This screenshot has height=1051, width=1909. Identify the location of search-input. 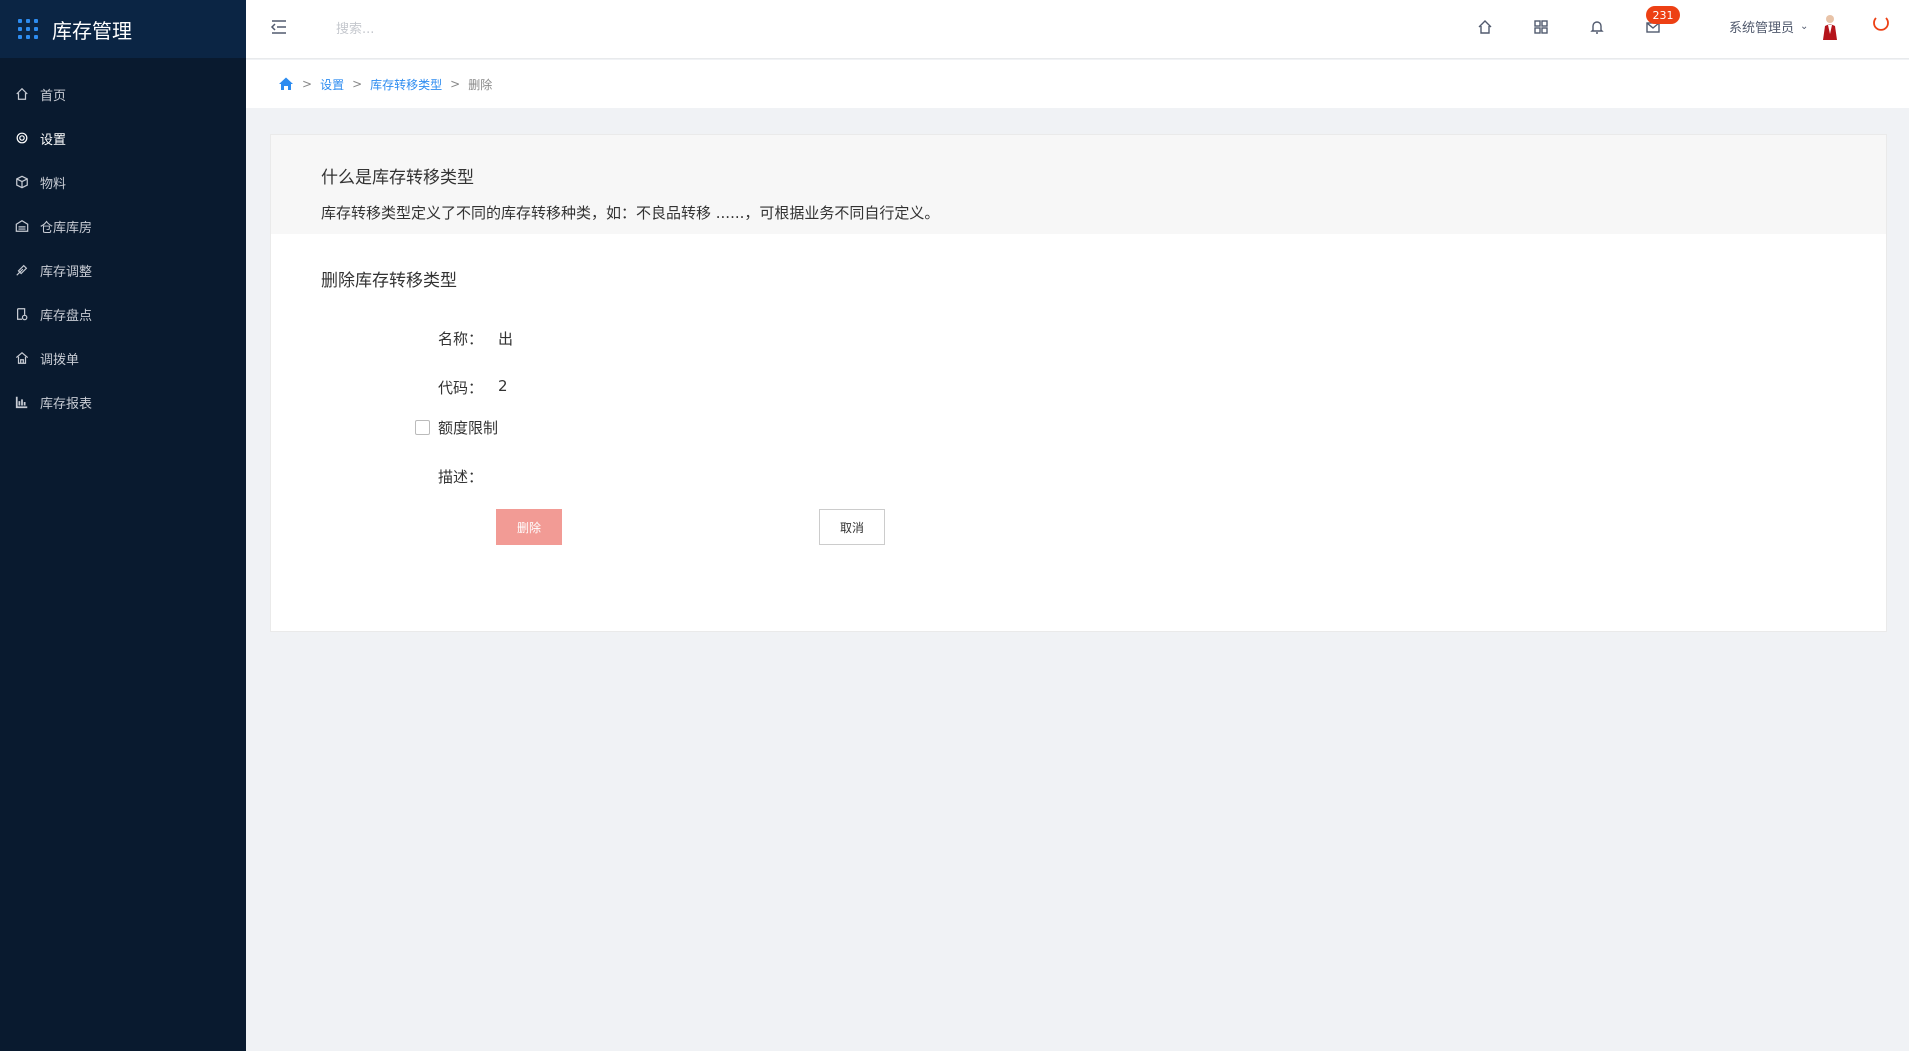
(466, 29).